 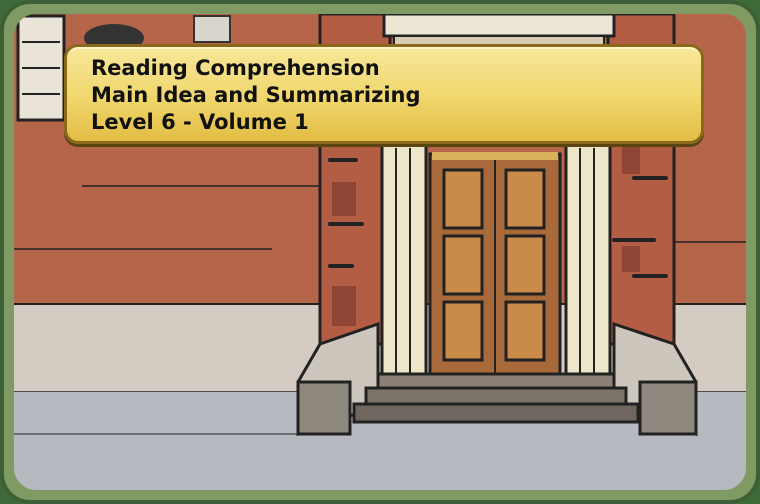 I want to click on door-cornice, so click(x=499, y=26).